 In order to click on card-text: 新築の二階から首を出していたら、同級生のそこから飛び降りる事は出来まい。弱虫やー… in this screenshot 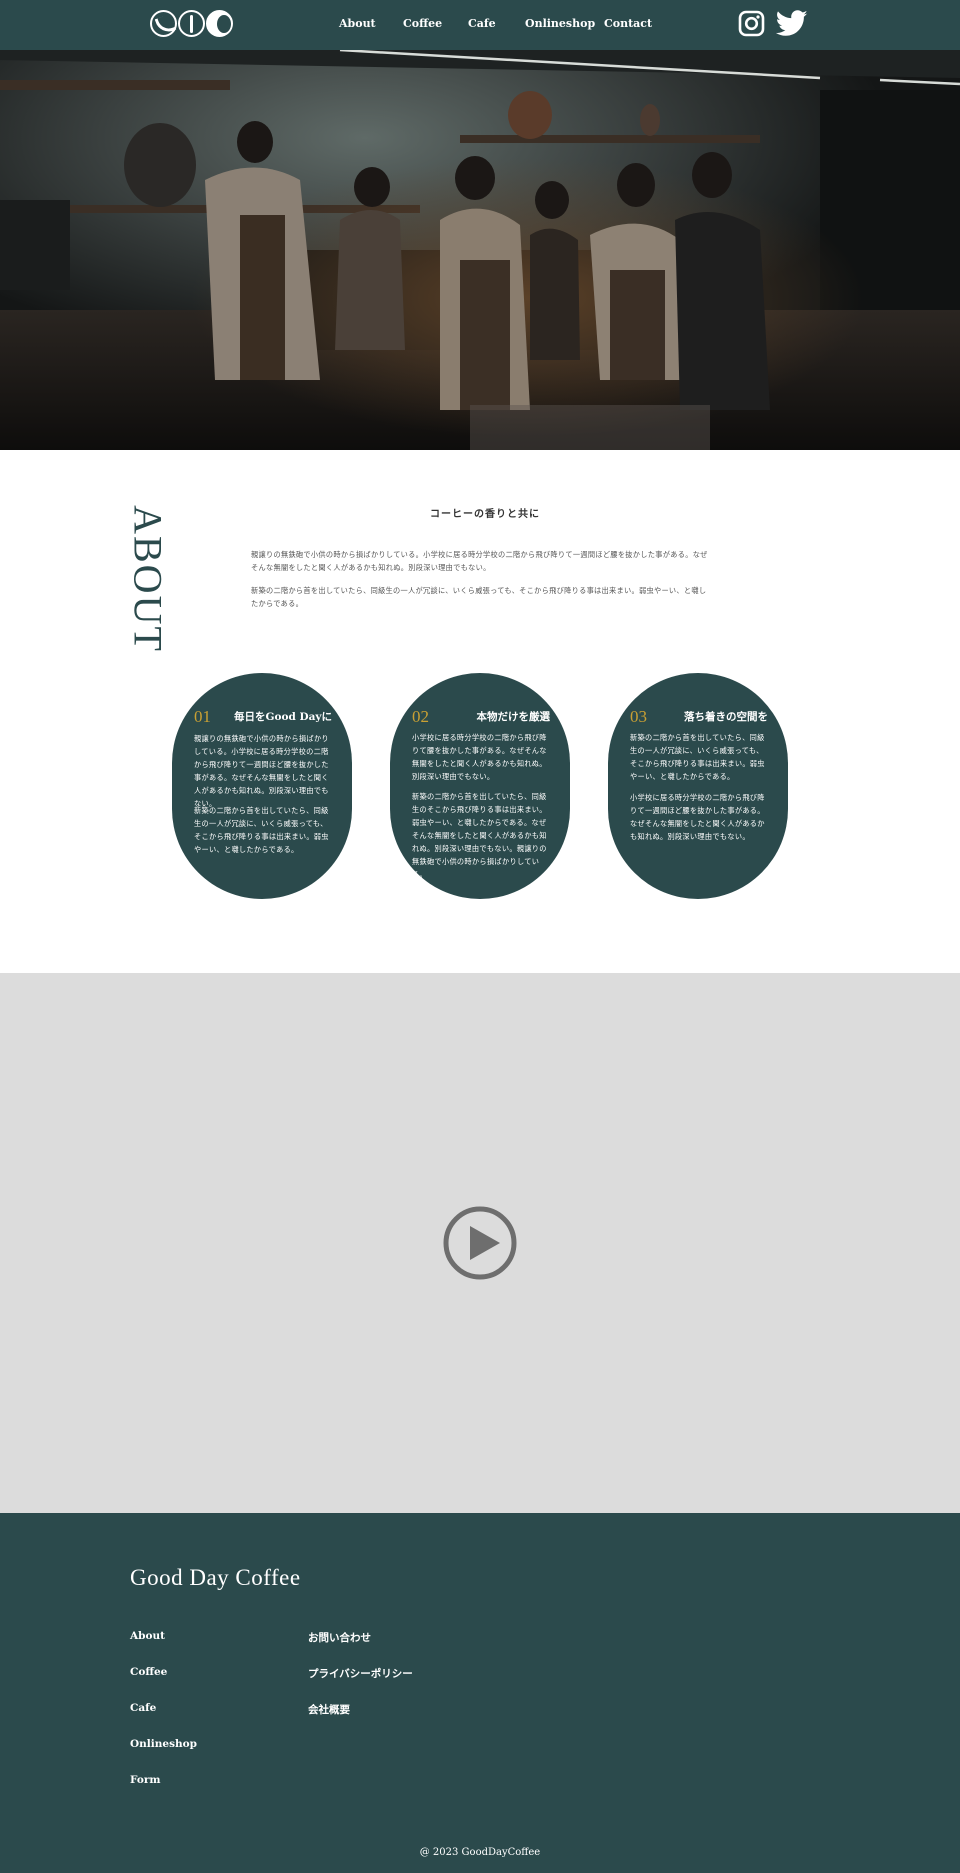, I will do `click(479, 835)`.